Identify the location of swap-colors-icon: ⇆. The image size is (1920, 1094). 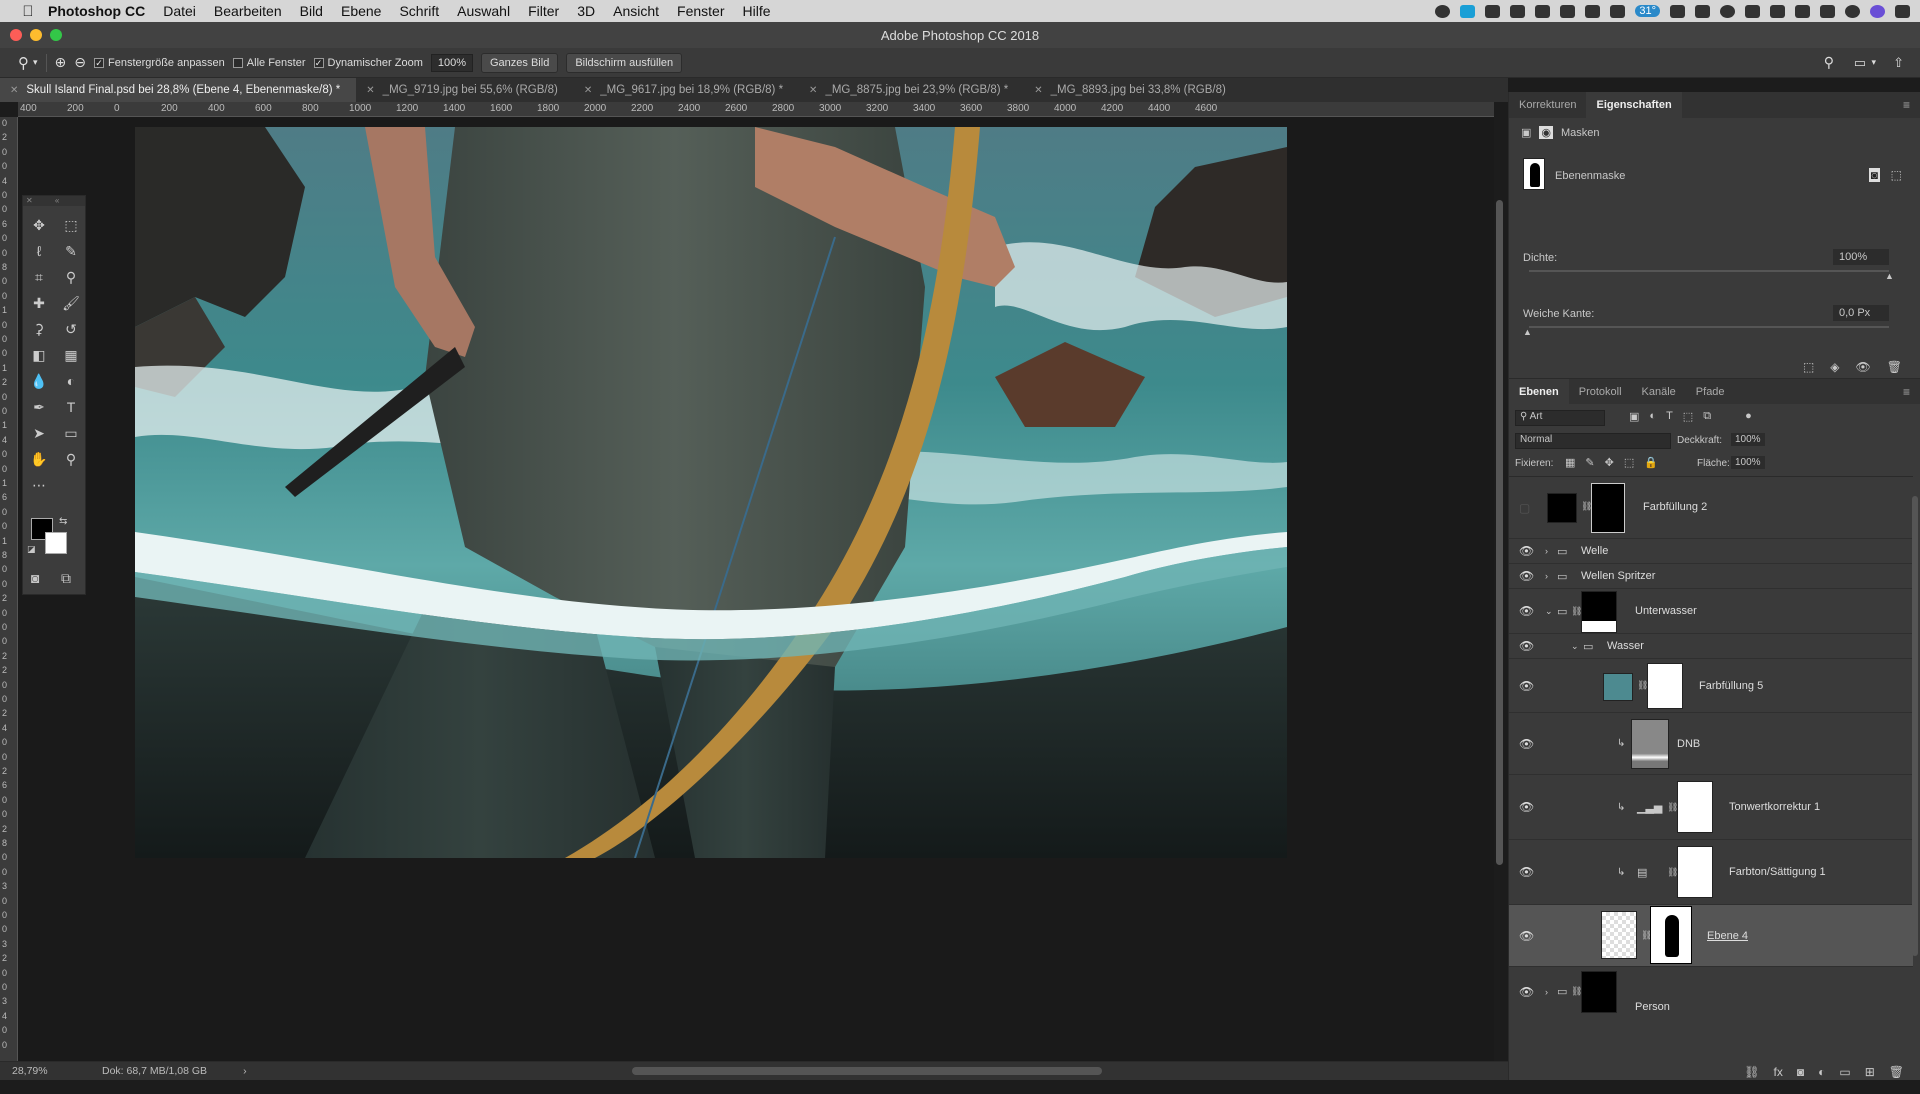
(63, 521).